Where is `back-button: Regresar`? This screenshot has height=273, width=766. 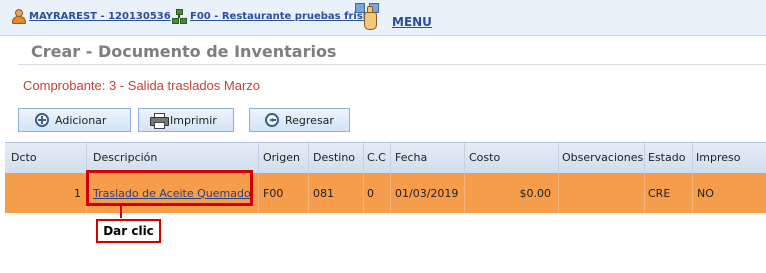 back-button: Regresar is located at coordinates (299, 120).